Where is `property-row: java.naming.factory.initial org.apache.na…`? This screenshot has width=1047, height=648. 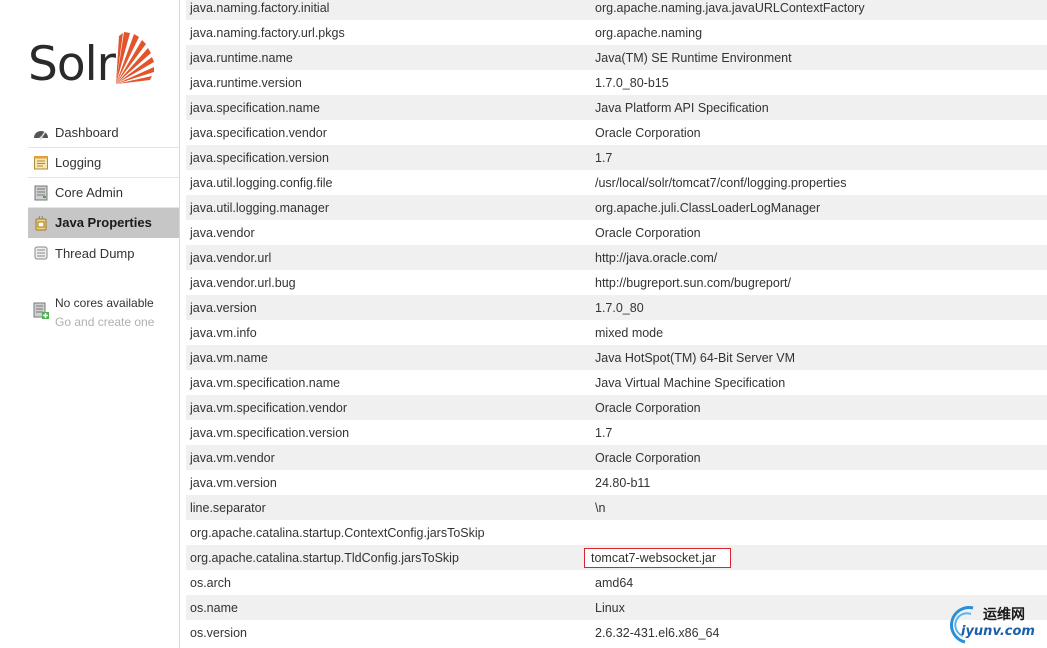 property-row: java.naming.factory.initial org.apache.na… is located at coordinates (616, 10).